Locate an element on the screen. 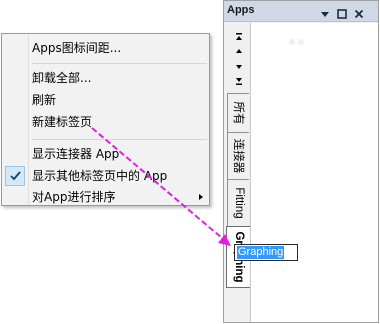 Image resolution: width=380 pixels, height=324 pixels. menu-item-sort-apps: 对App进行排序 is located at coordinates (105, 197).